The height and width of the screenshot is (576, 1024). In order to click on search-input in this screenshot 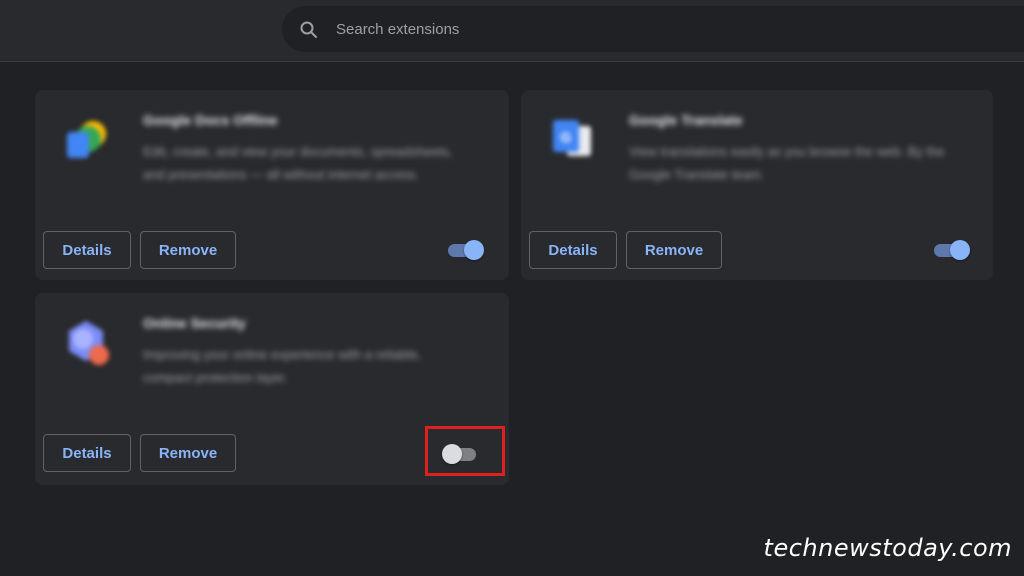, I will do `click(636, 29)`.